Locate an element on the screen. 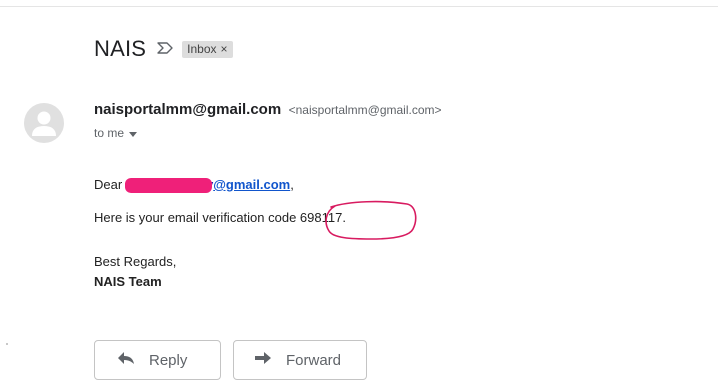  important-marker-icon is located at coordinates (165, 50).